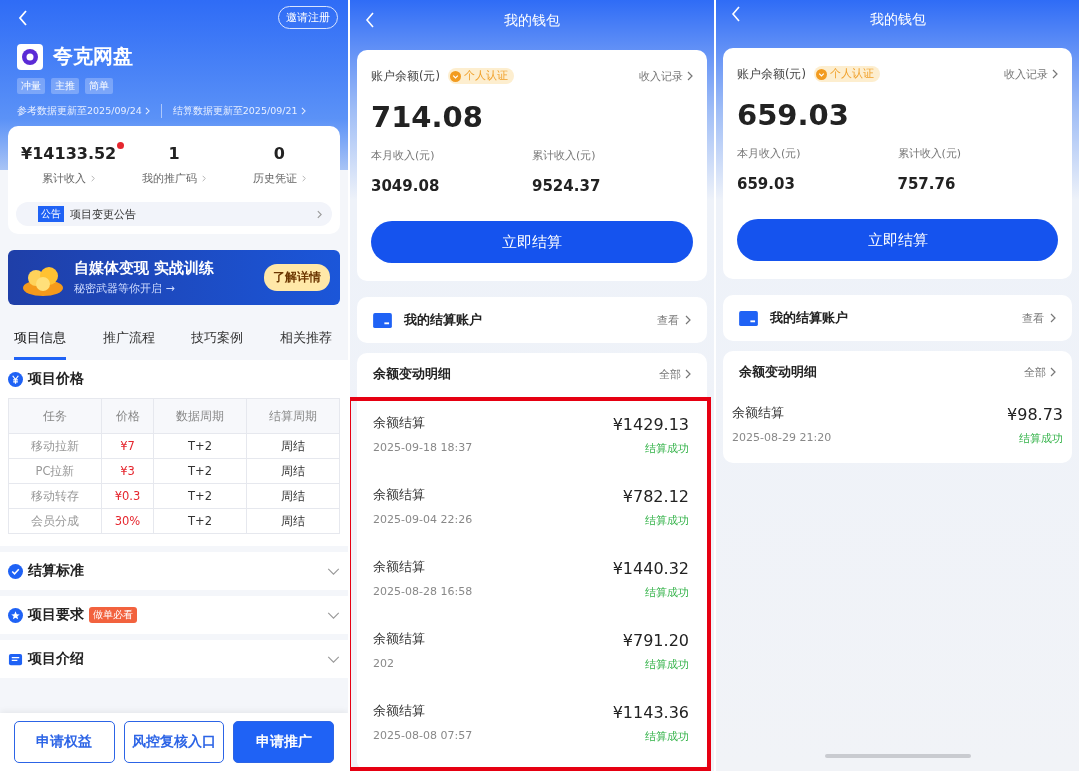 Image resolution: width=1080 pixels, height=771 pixels. What do you see at coordinates (127, 521) in the screenshot?
I see `table-cell: 30%` at bounding box center [127, 521].